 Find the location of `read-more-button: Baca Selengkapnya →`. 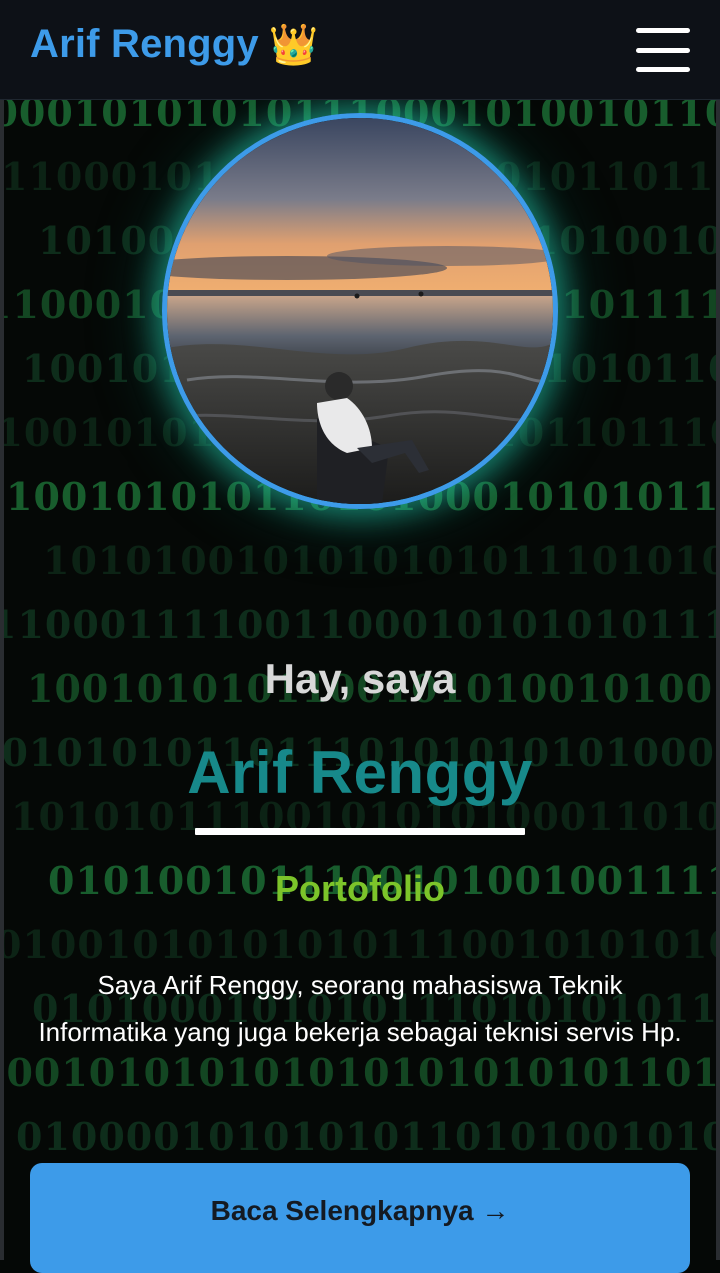

read-more-button: Baca Selengkapnya → is located at coordinates (360, 1218).